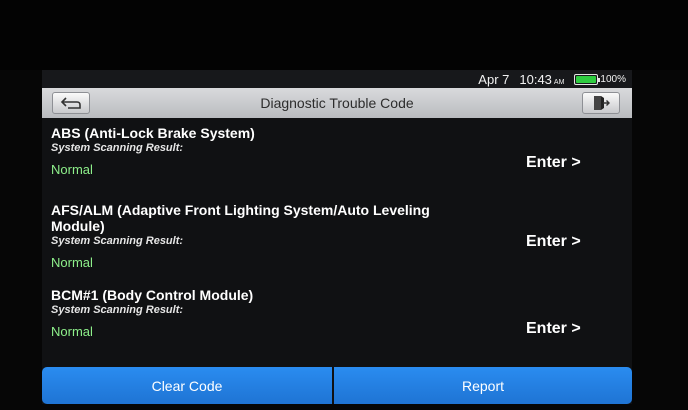 The width and height of the screenshot is (688, 410). What do you see at coordinates (78, 226) in the screenshot?
I see `system-name-line2: Module)` at bounding box center [78, 226].